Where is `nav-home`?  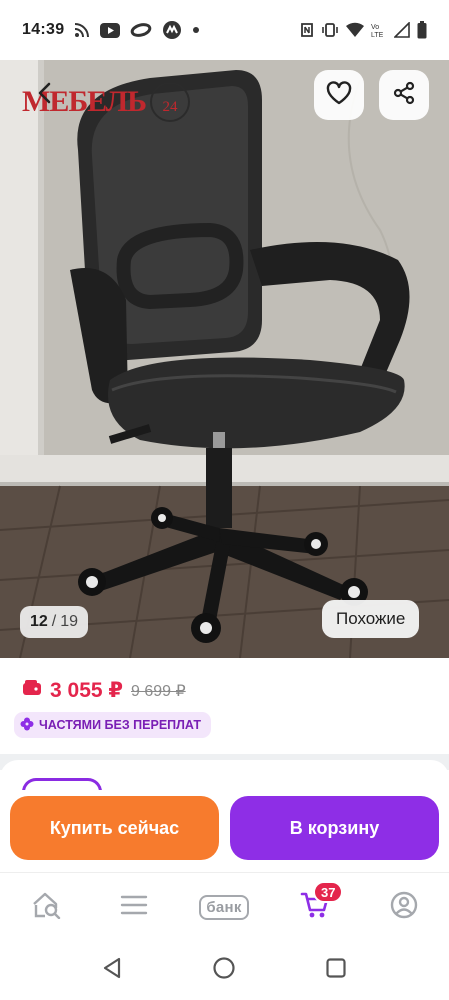
nav-home is located at coordinates (46, 907).